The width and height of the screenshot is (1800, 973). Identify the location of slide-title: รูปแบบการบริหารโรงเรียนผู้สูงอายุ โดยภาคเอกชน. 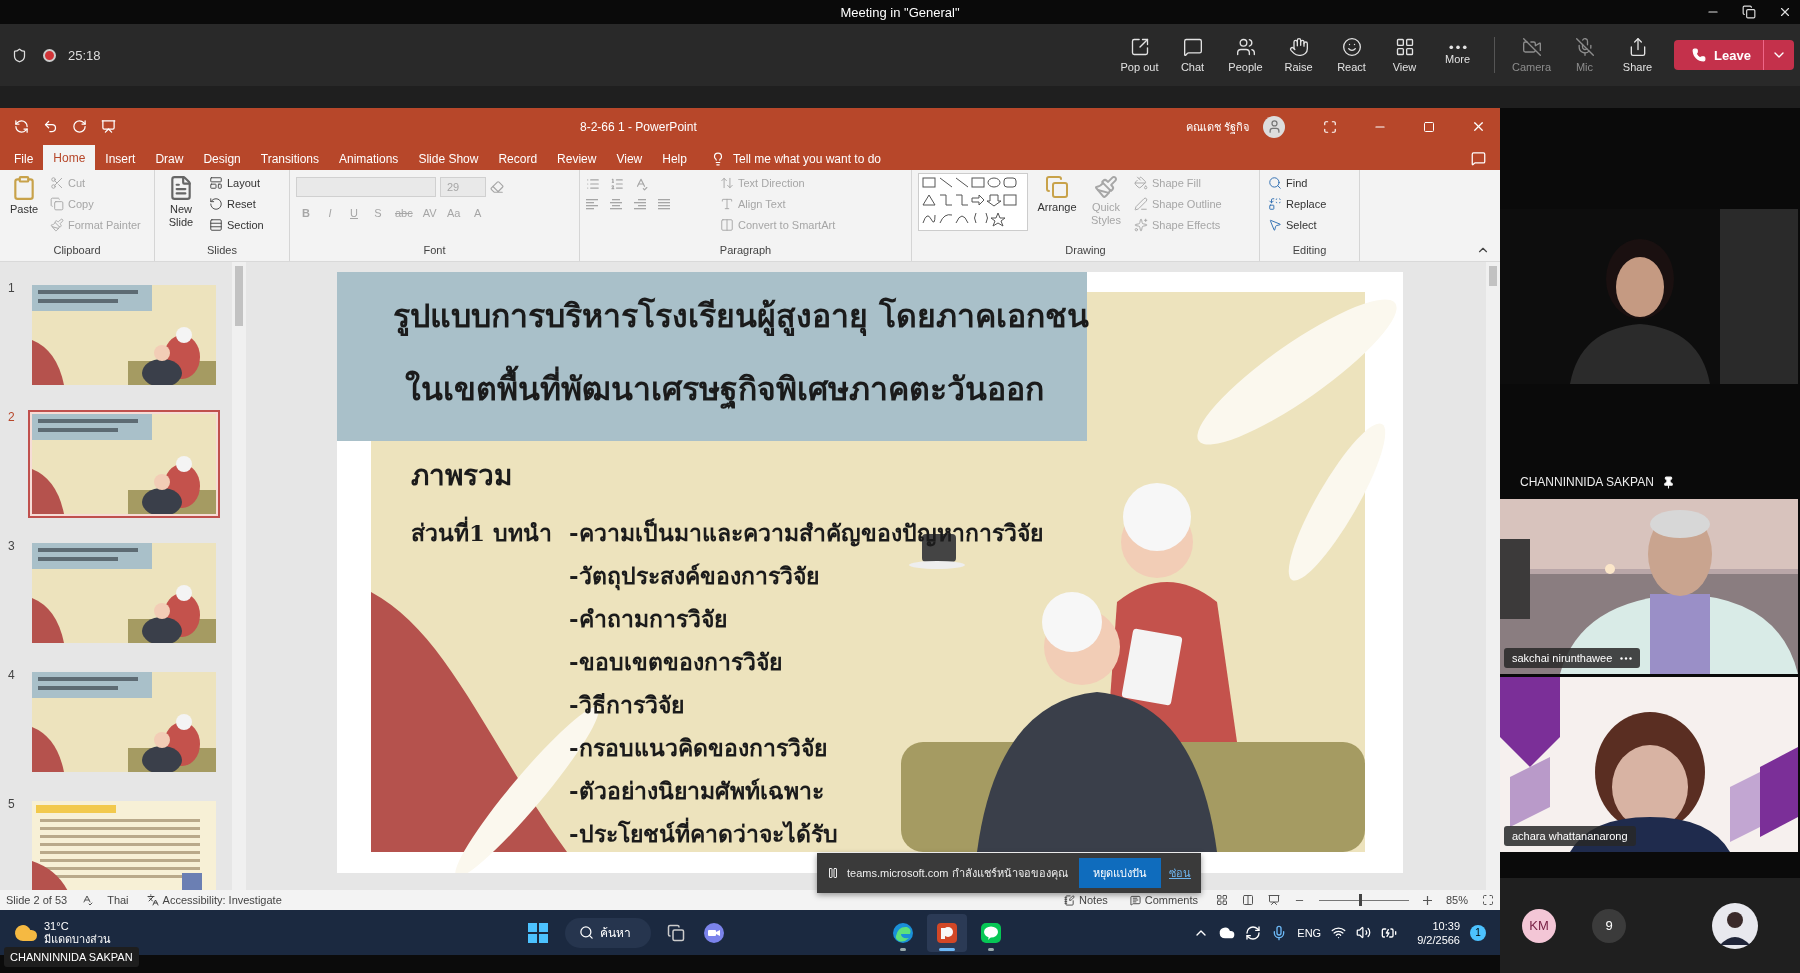
(740, 317).